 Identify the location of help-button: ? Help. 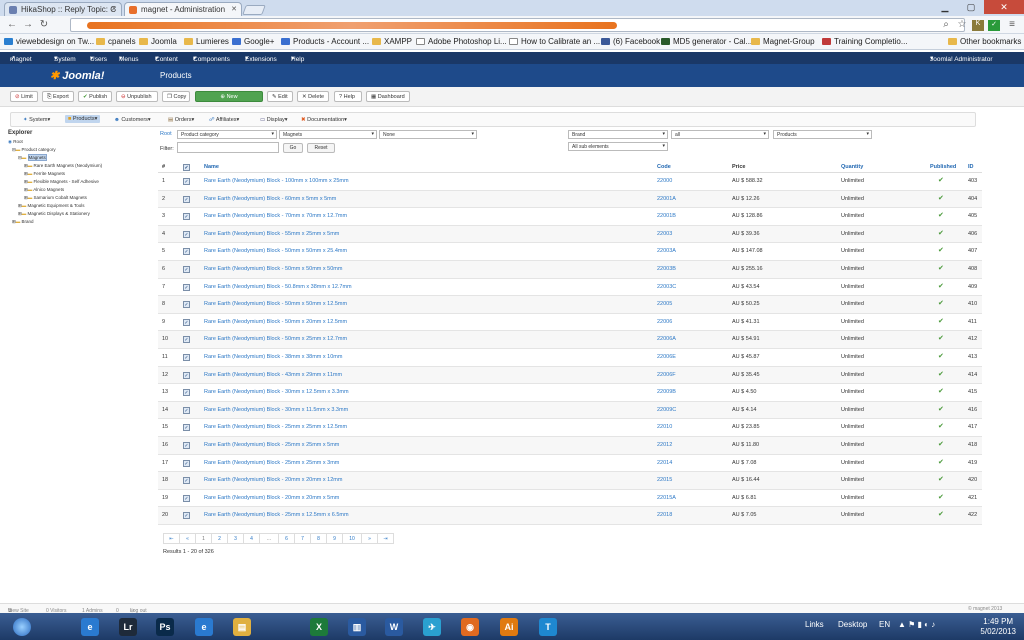
(348, 96).